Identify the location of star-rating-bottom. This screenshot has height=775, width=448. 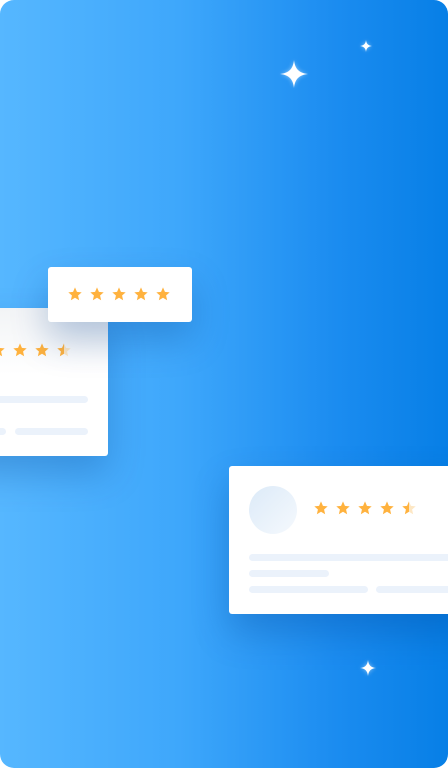
(365, 508).